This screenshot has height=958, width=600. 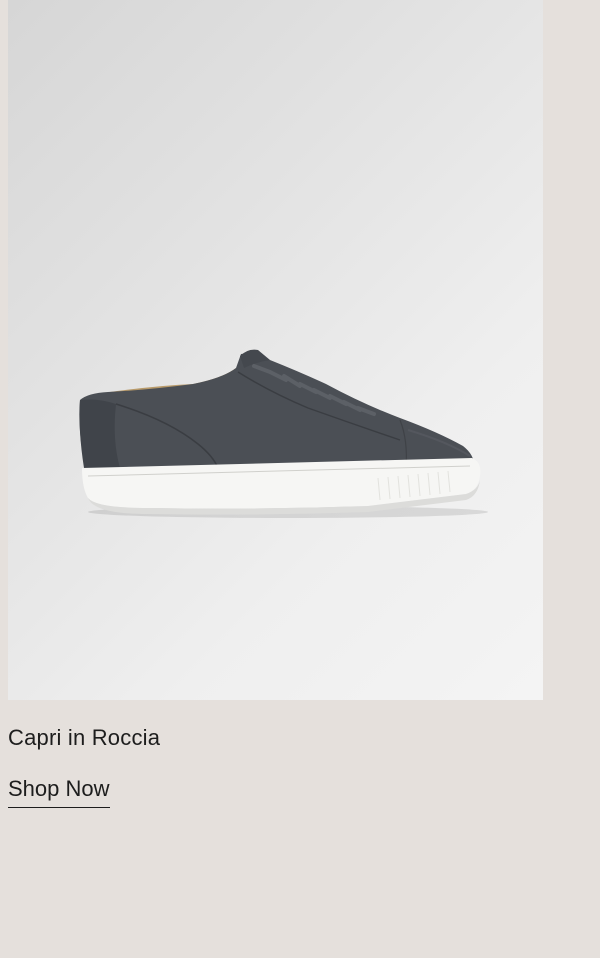 What do you see at coordinates (283, 433) in the screenshot?
I see `sneaker-image` at bounding box center [283, 433].